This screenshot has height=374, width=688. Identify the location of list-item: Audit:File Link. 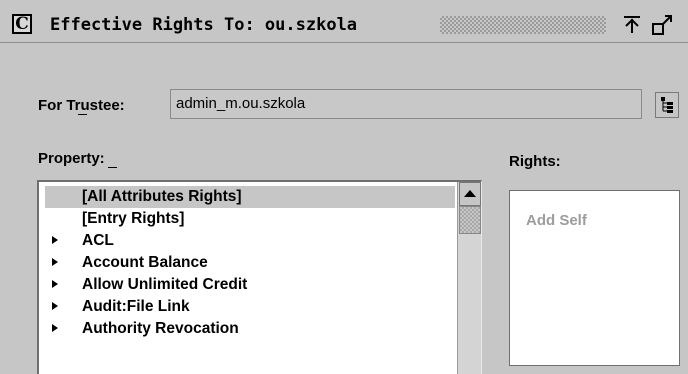
(250, 307).